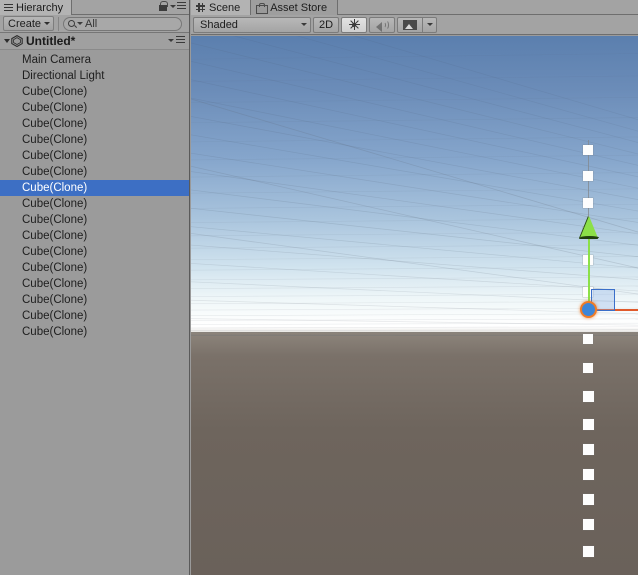  I want to click on scene-name-label: Untitled*, so click(51, 41).